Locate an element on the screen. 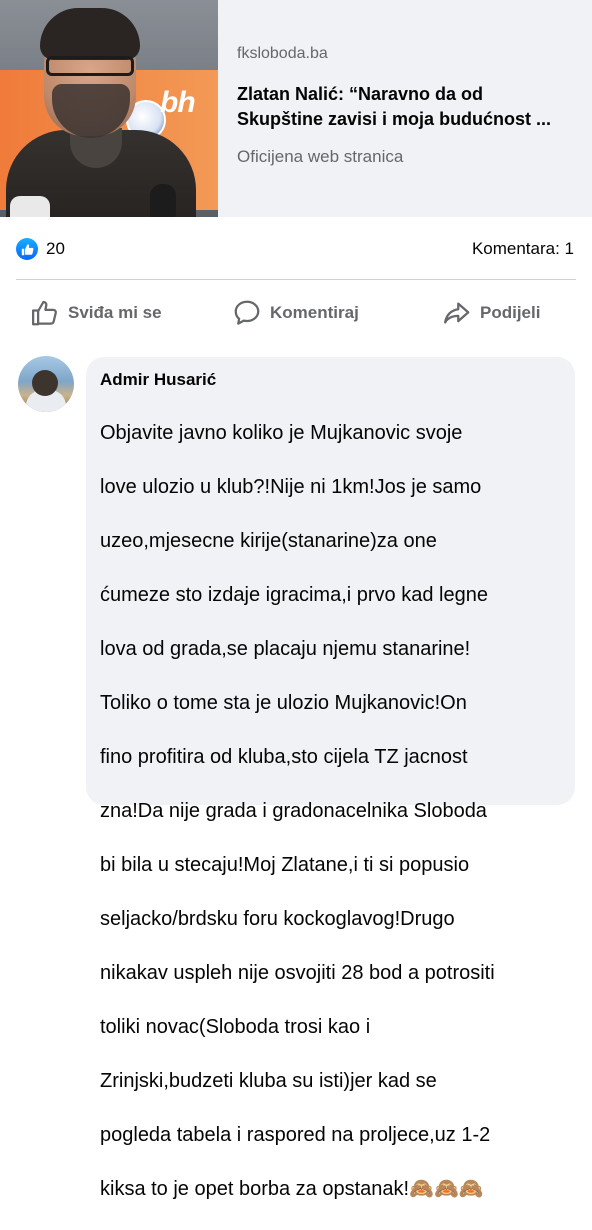  comment-line: uzeo,mjesecne kirije(stanarine)za one is located at coordinates (268, 541).